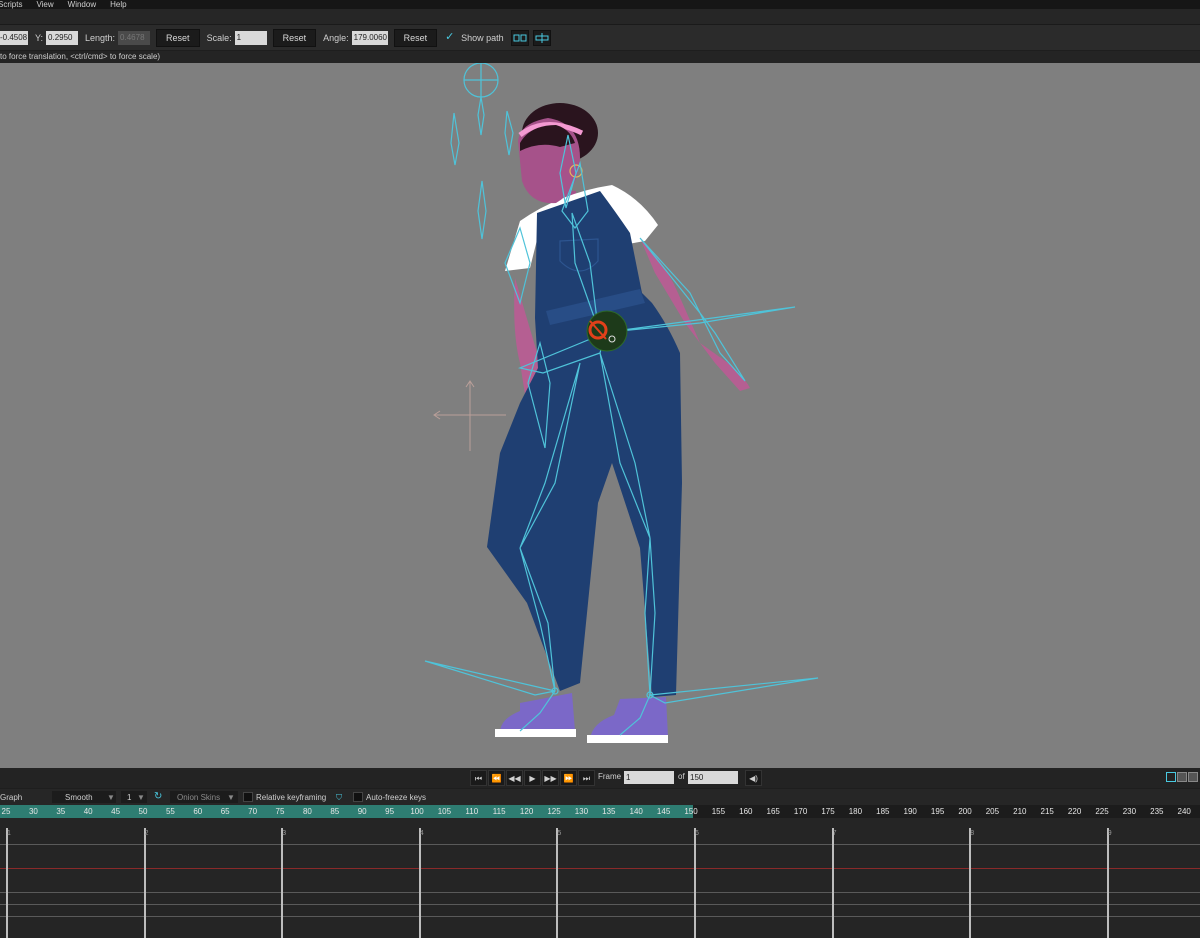  Describe the element at coordinates (499, 811) in the screenshot. I see `ruler-tick: 115` at that location.